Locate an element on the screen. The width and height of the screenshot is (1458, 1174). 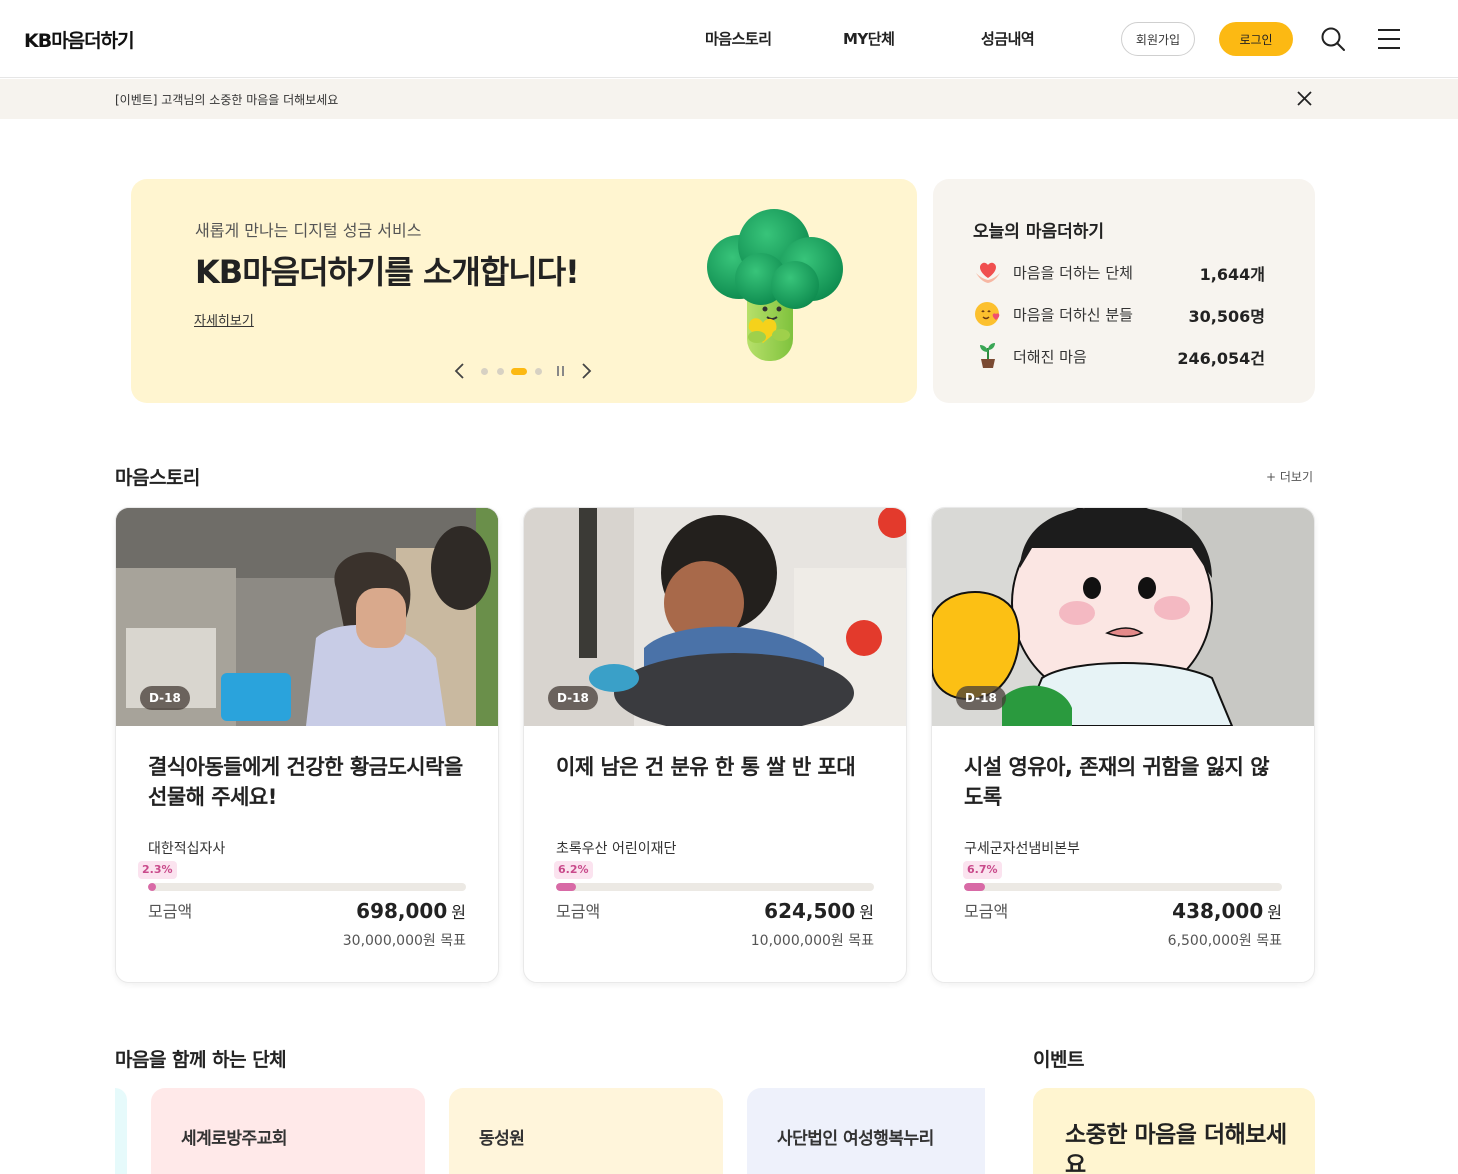
stat-value: 1,644개 is located at coordinates (1232, 274).